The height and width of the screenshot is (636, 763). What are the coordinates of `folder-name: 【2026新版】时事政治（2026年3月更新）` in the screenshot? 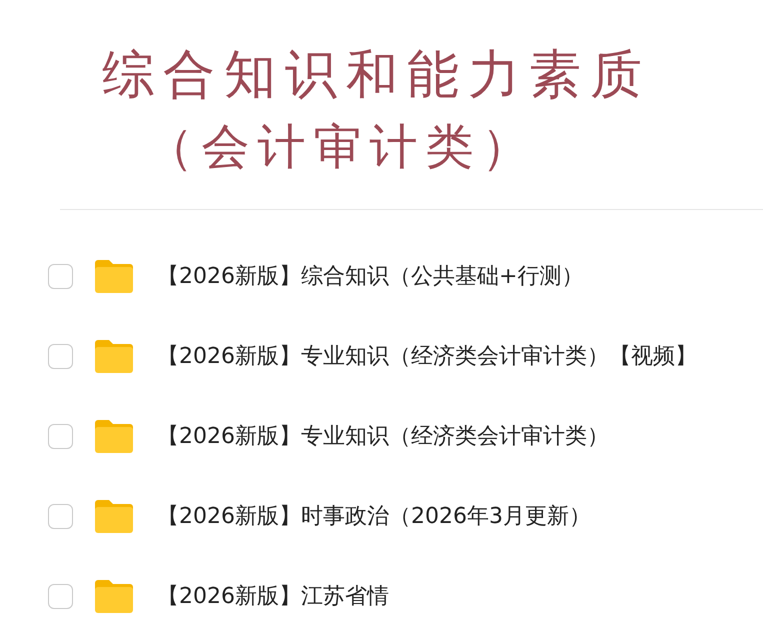 It's located at (374, 516).